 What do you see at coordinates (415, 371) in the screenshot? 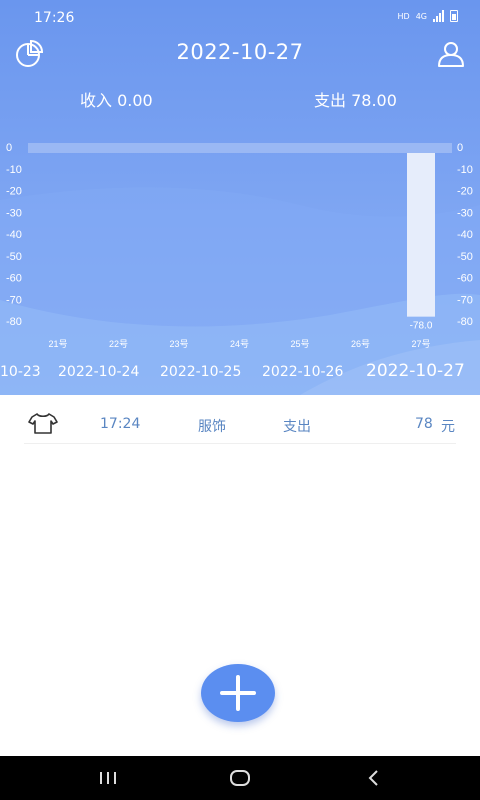
I see `date-item-selected: 2022-10-27` at bounding box center [415, 371].